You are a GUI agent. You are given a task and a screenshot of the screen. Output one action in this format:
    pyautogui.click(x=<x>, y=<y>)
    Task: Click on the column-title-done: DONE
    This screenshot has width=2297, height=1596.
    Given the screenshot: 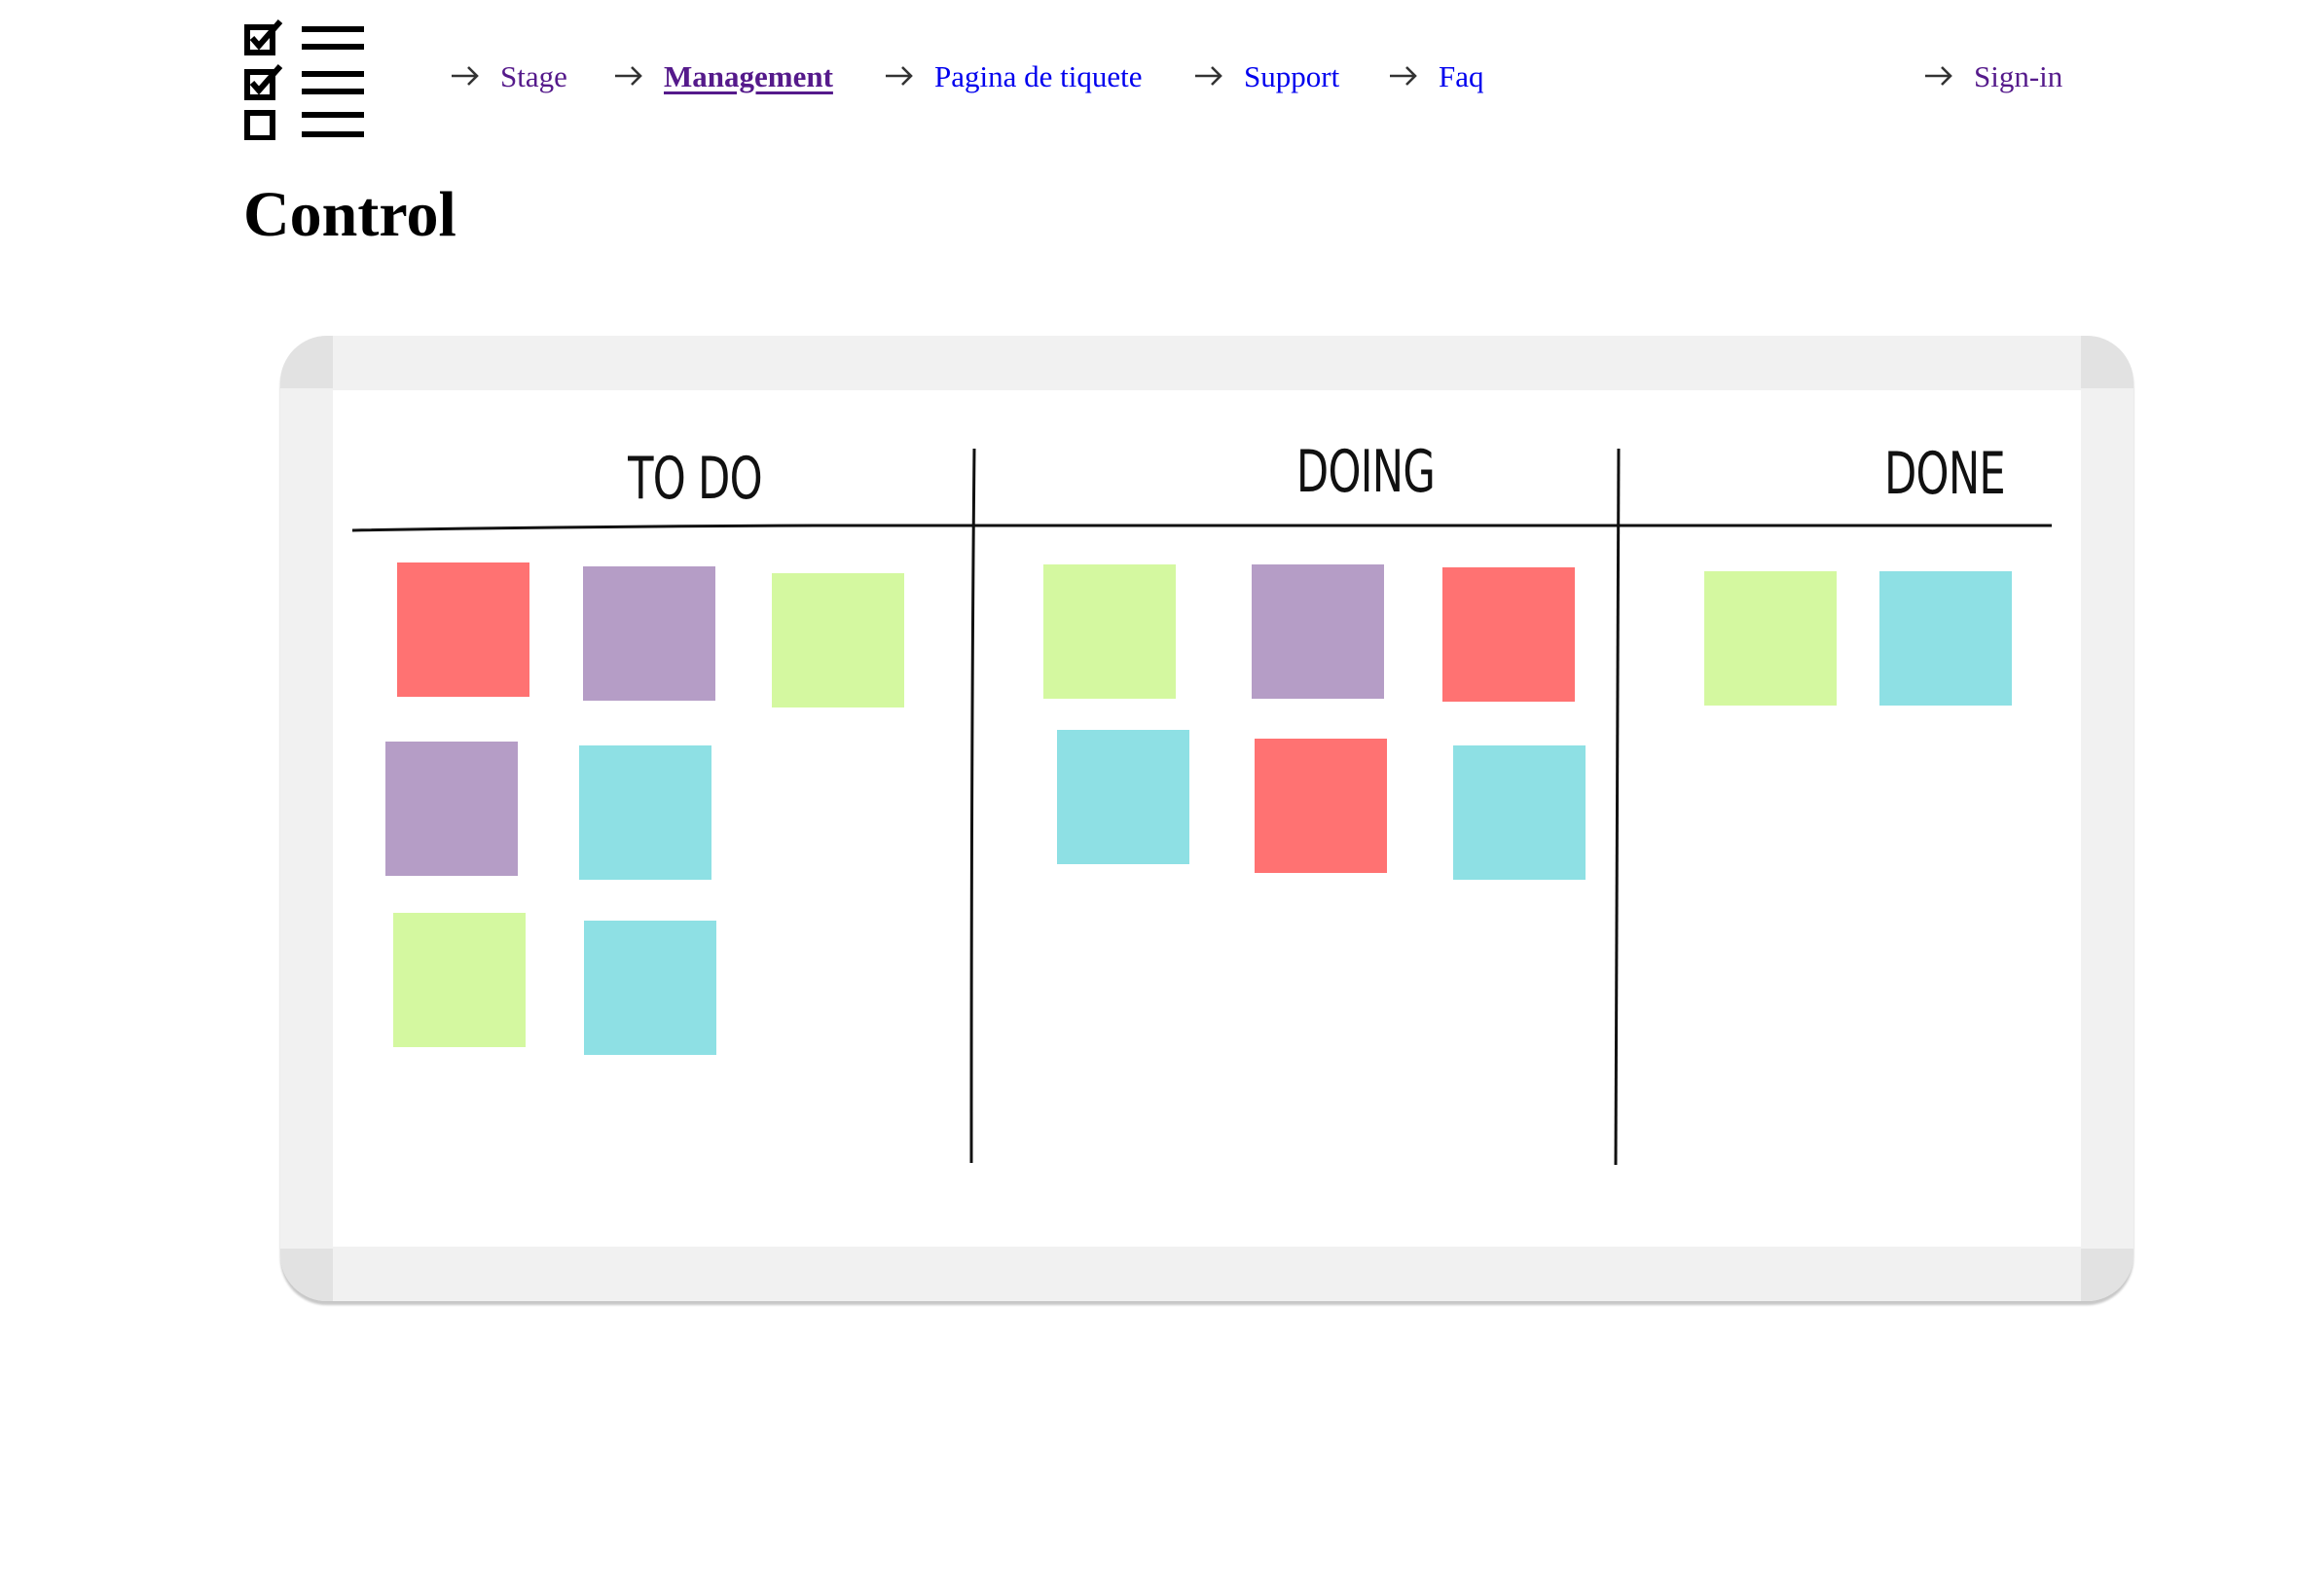 What is the action you would take?
    pyautogui.click(x=1945, y=474)
    